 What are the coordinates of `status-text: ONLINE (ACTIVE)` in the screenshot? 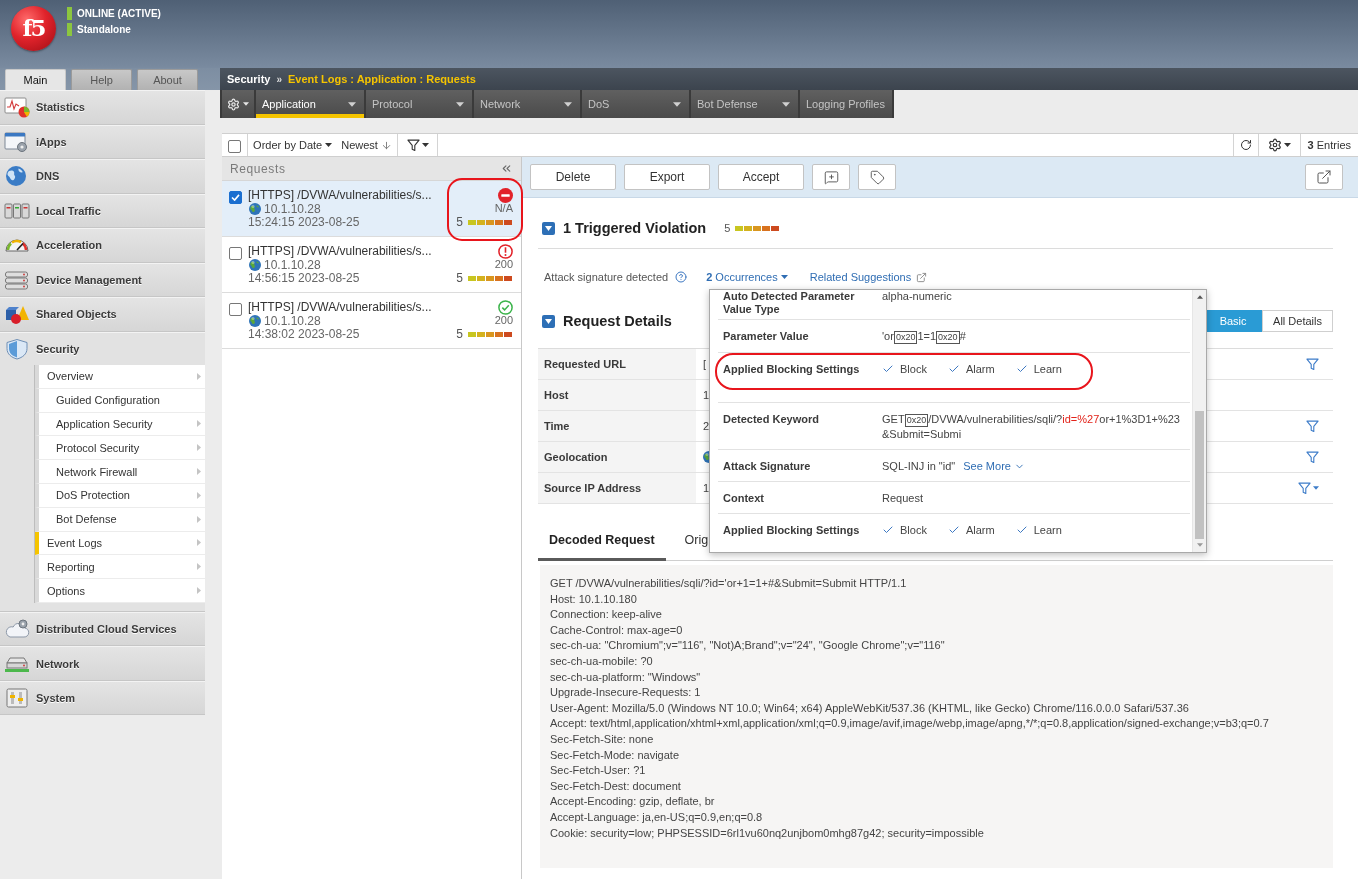 It's located at (119, 13).